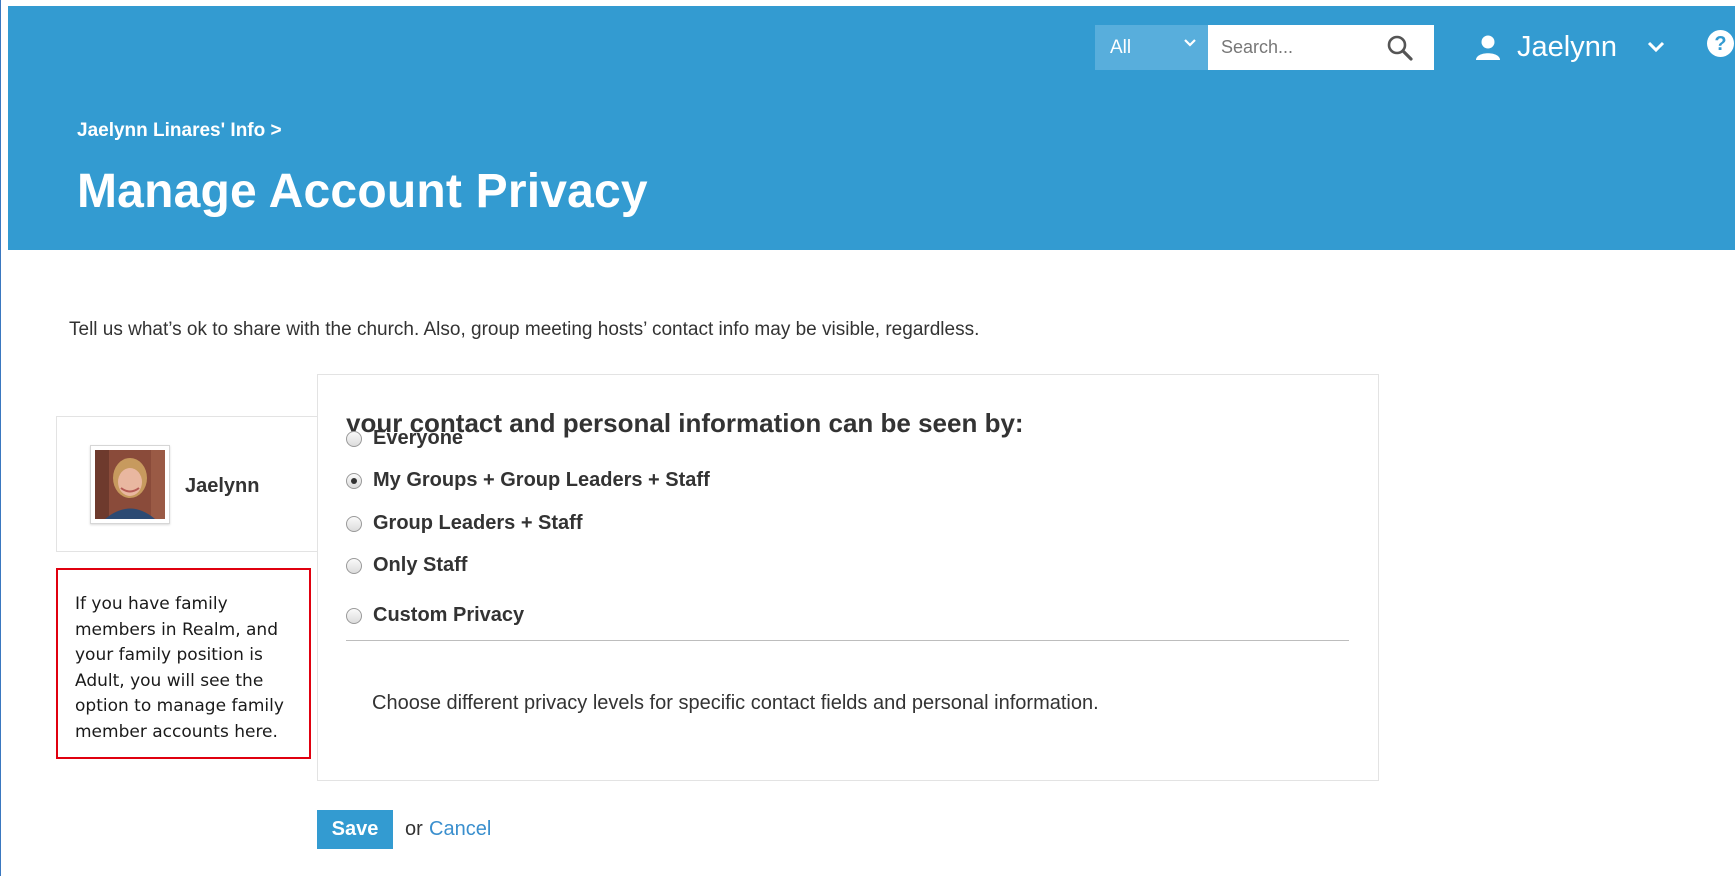 The image size is (1735, 876). Describe the element at coordinates (847, 640) in the screenshot. I see `divider` at that location.